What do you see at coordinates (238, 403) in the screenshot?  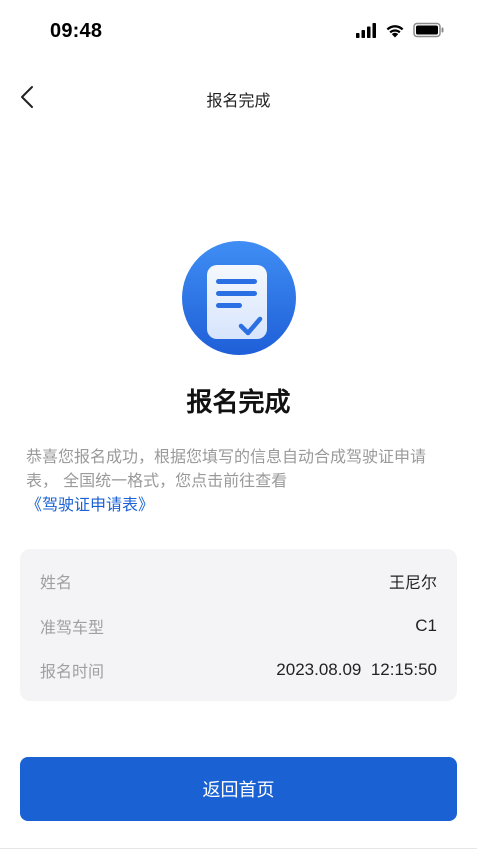 I see `success-title: 报名完成` at bounding box center [238, 403].